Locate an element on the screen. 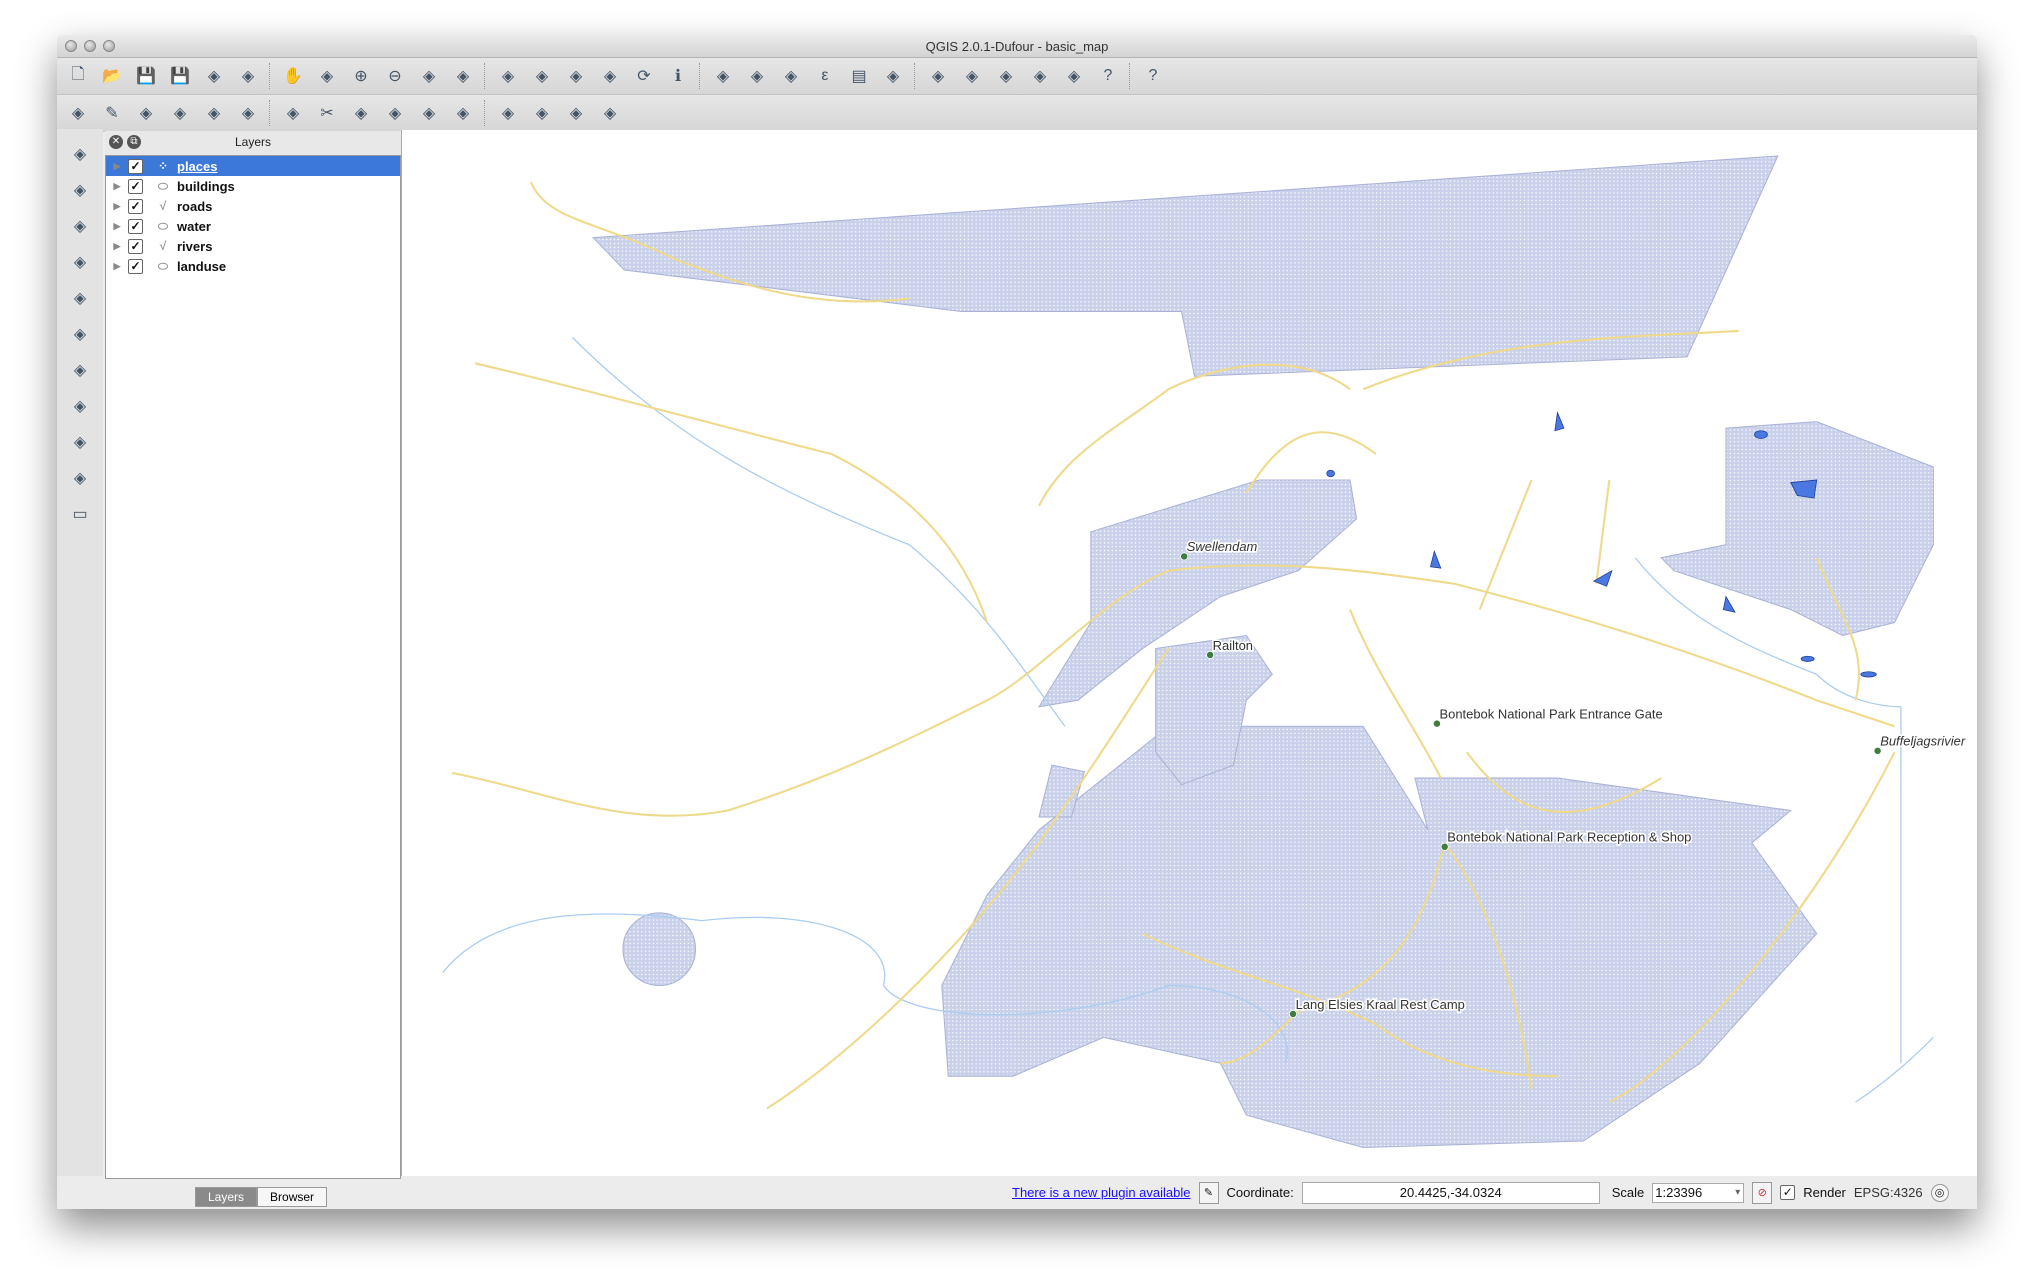  landuse-polygon is located at coordinates (1185, 266).